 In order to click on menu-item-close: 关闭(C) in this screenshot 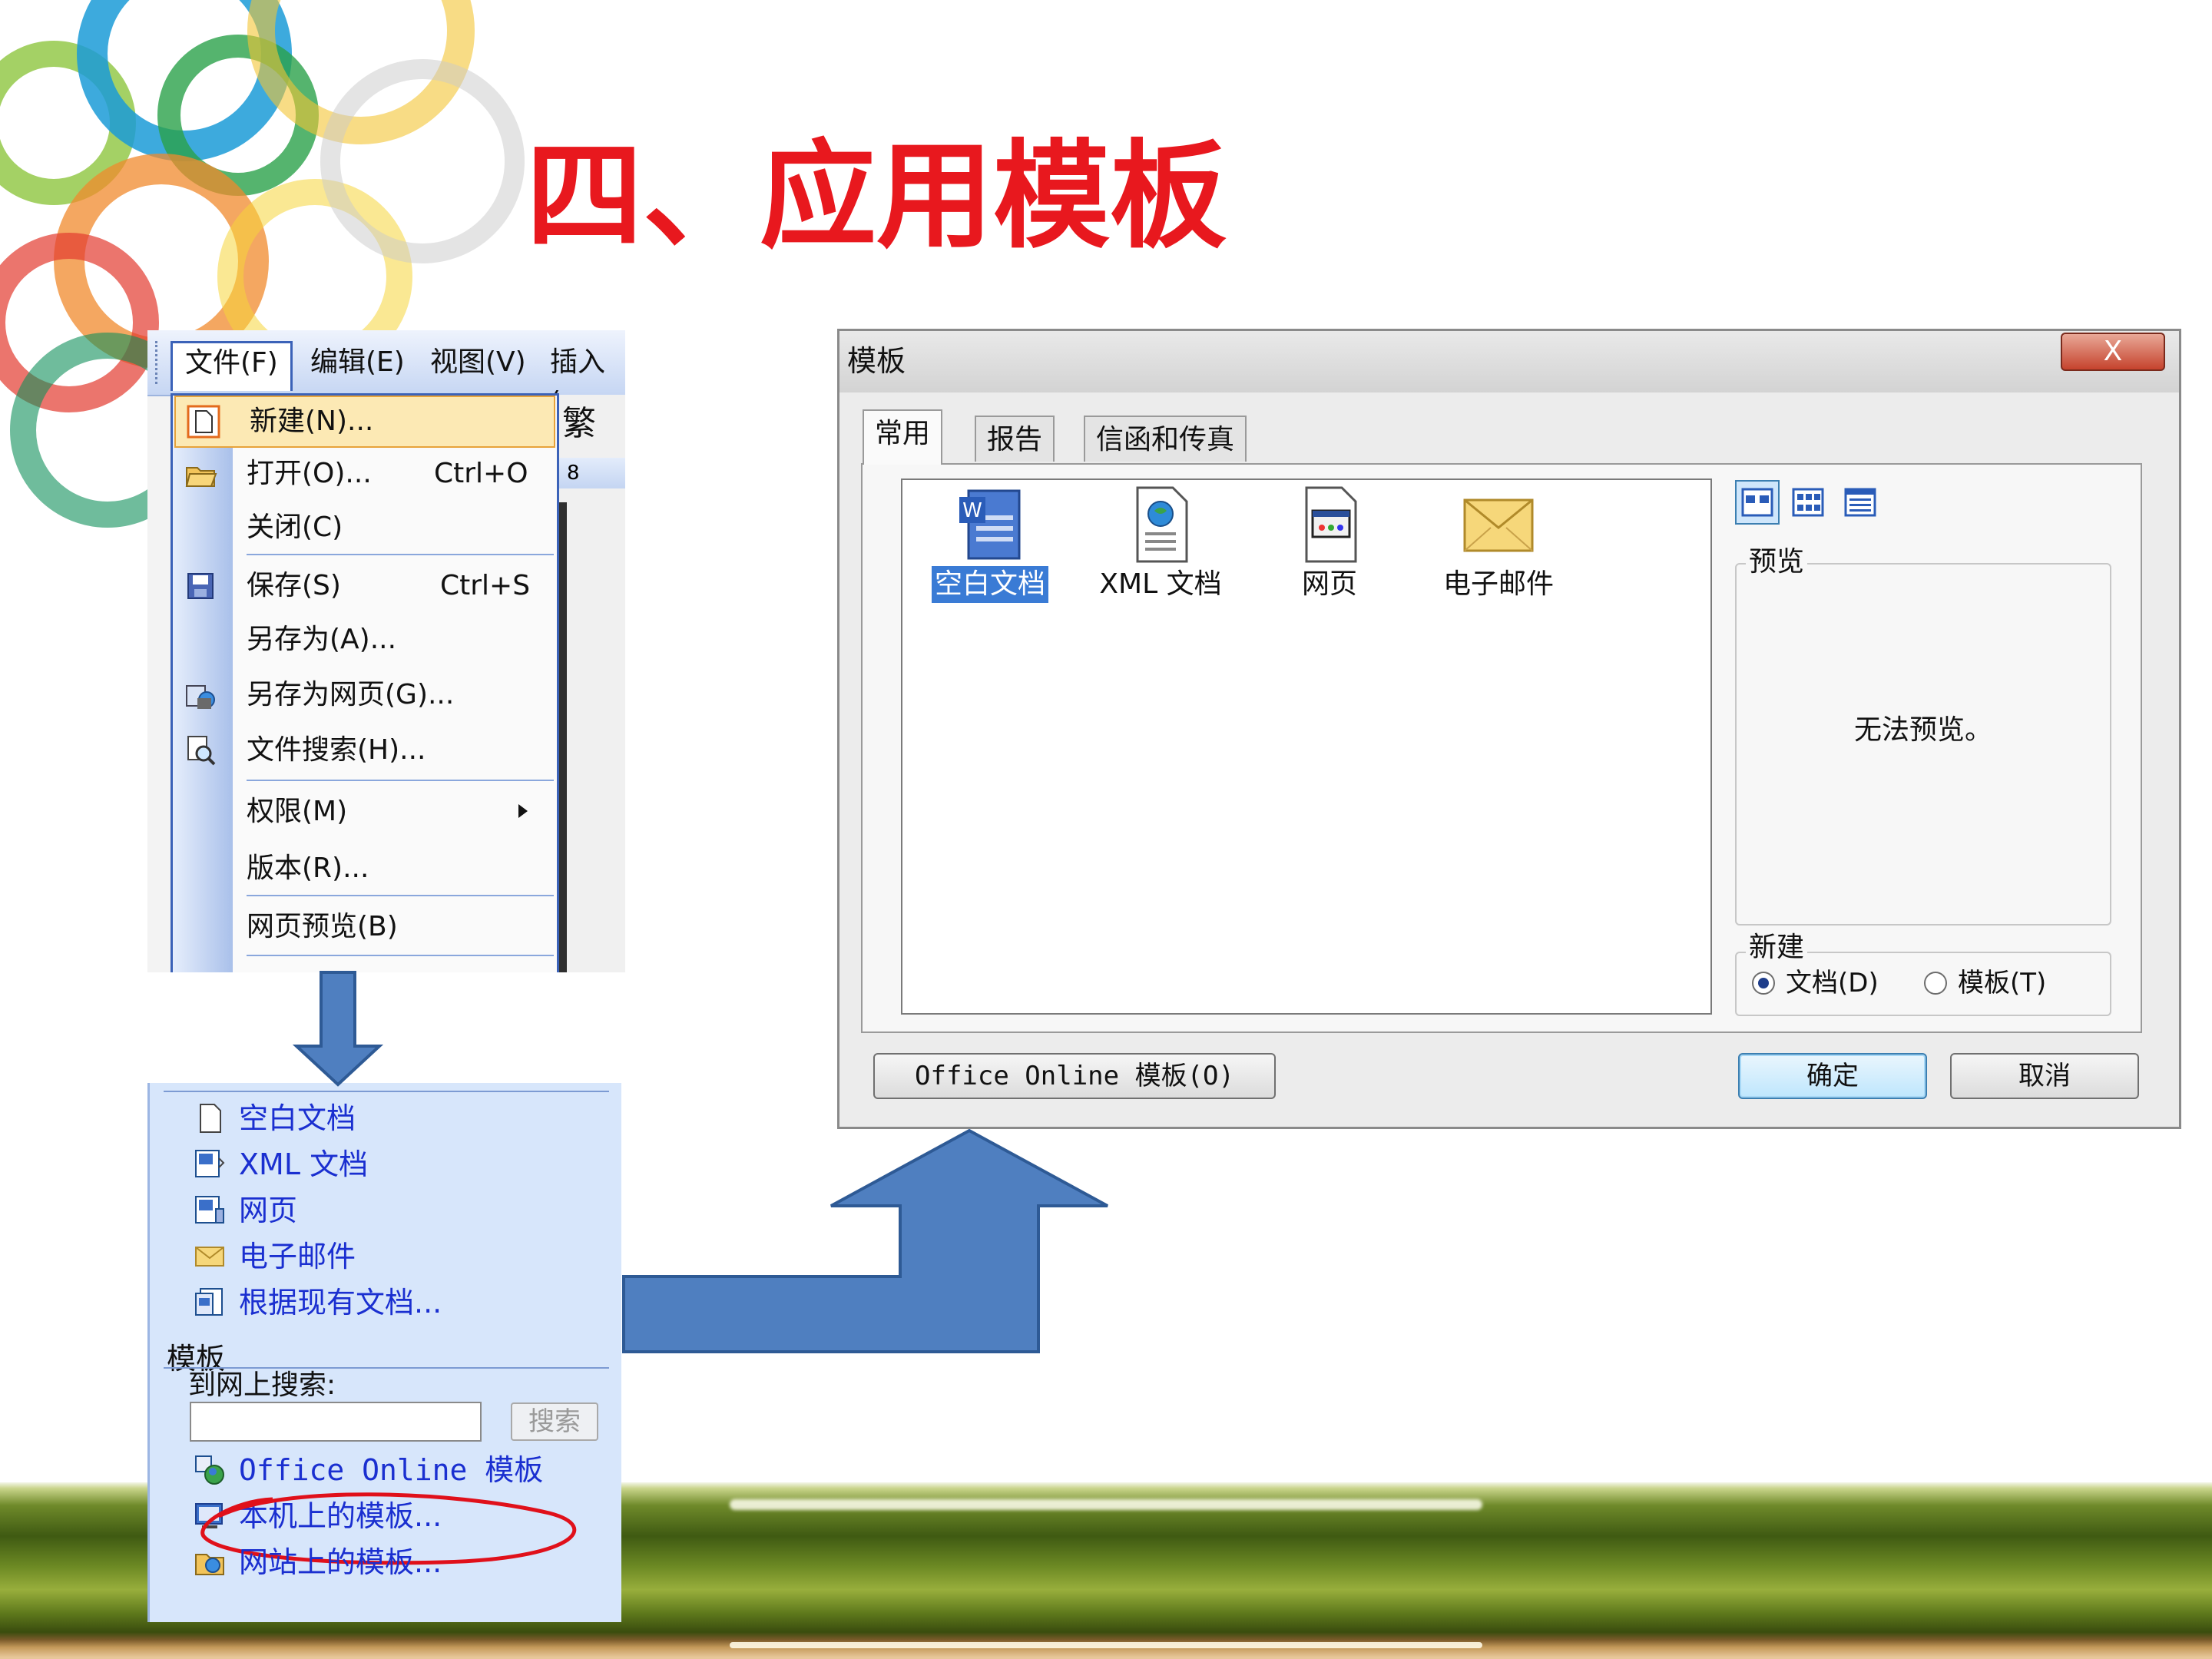, I will do `click(365, 527)`.